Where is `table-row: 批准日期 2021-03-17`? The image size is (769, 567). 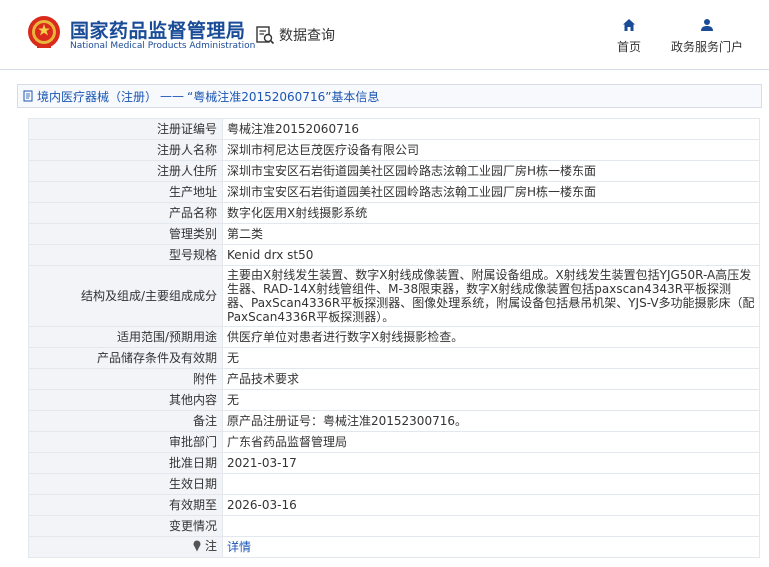 table-row: 批准日期 2021-03-17 is located at coordinates (394, 463).